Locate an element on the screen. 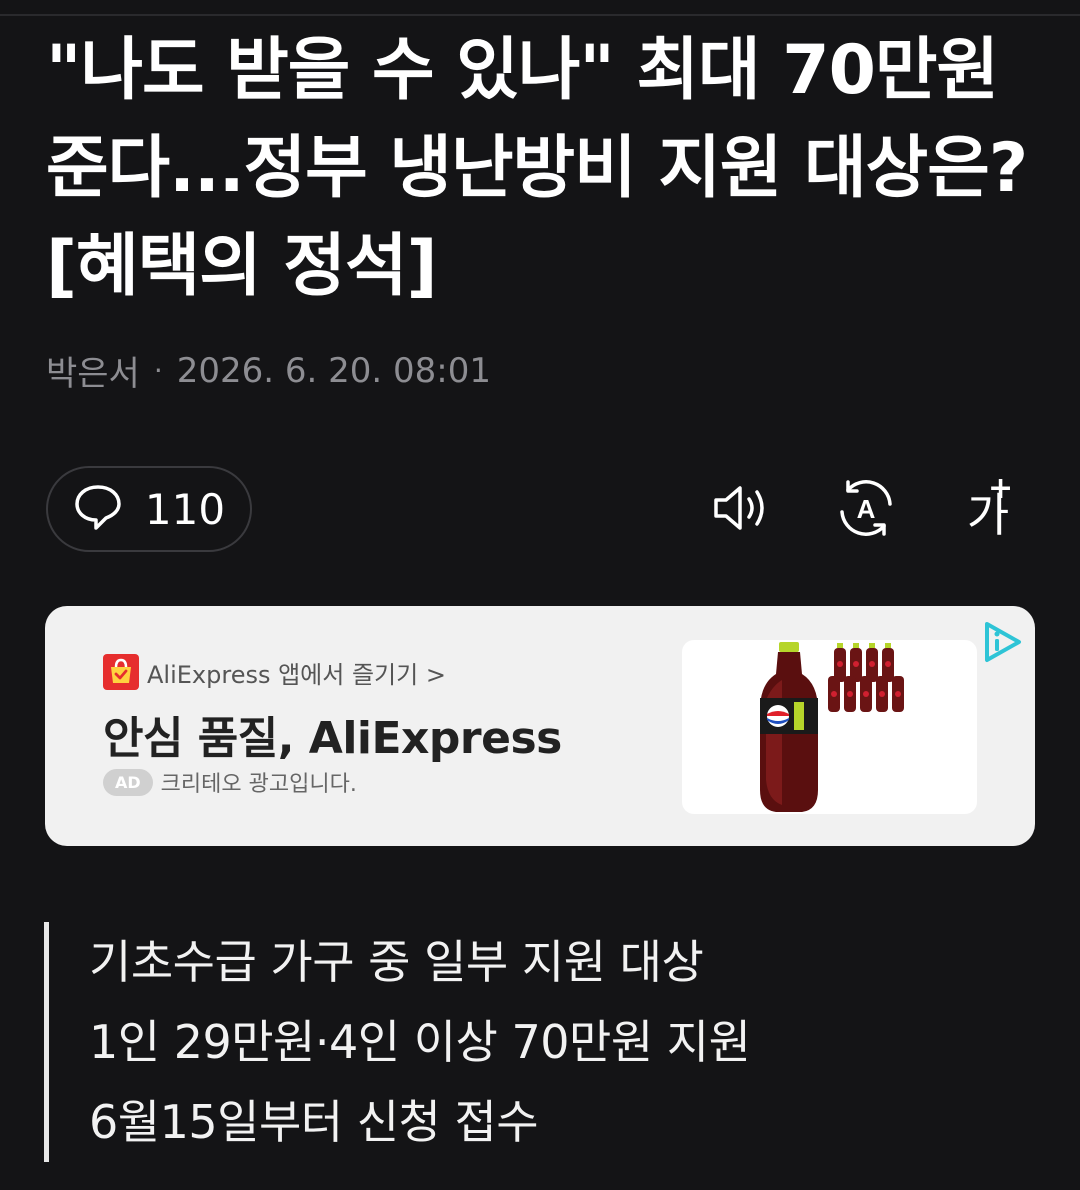  font-size-plus: + is located at coordinates (1001, 488).